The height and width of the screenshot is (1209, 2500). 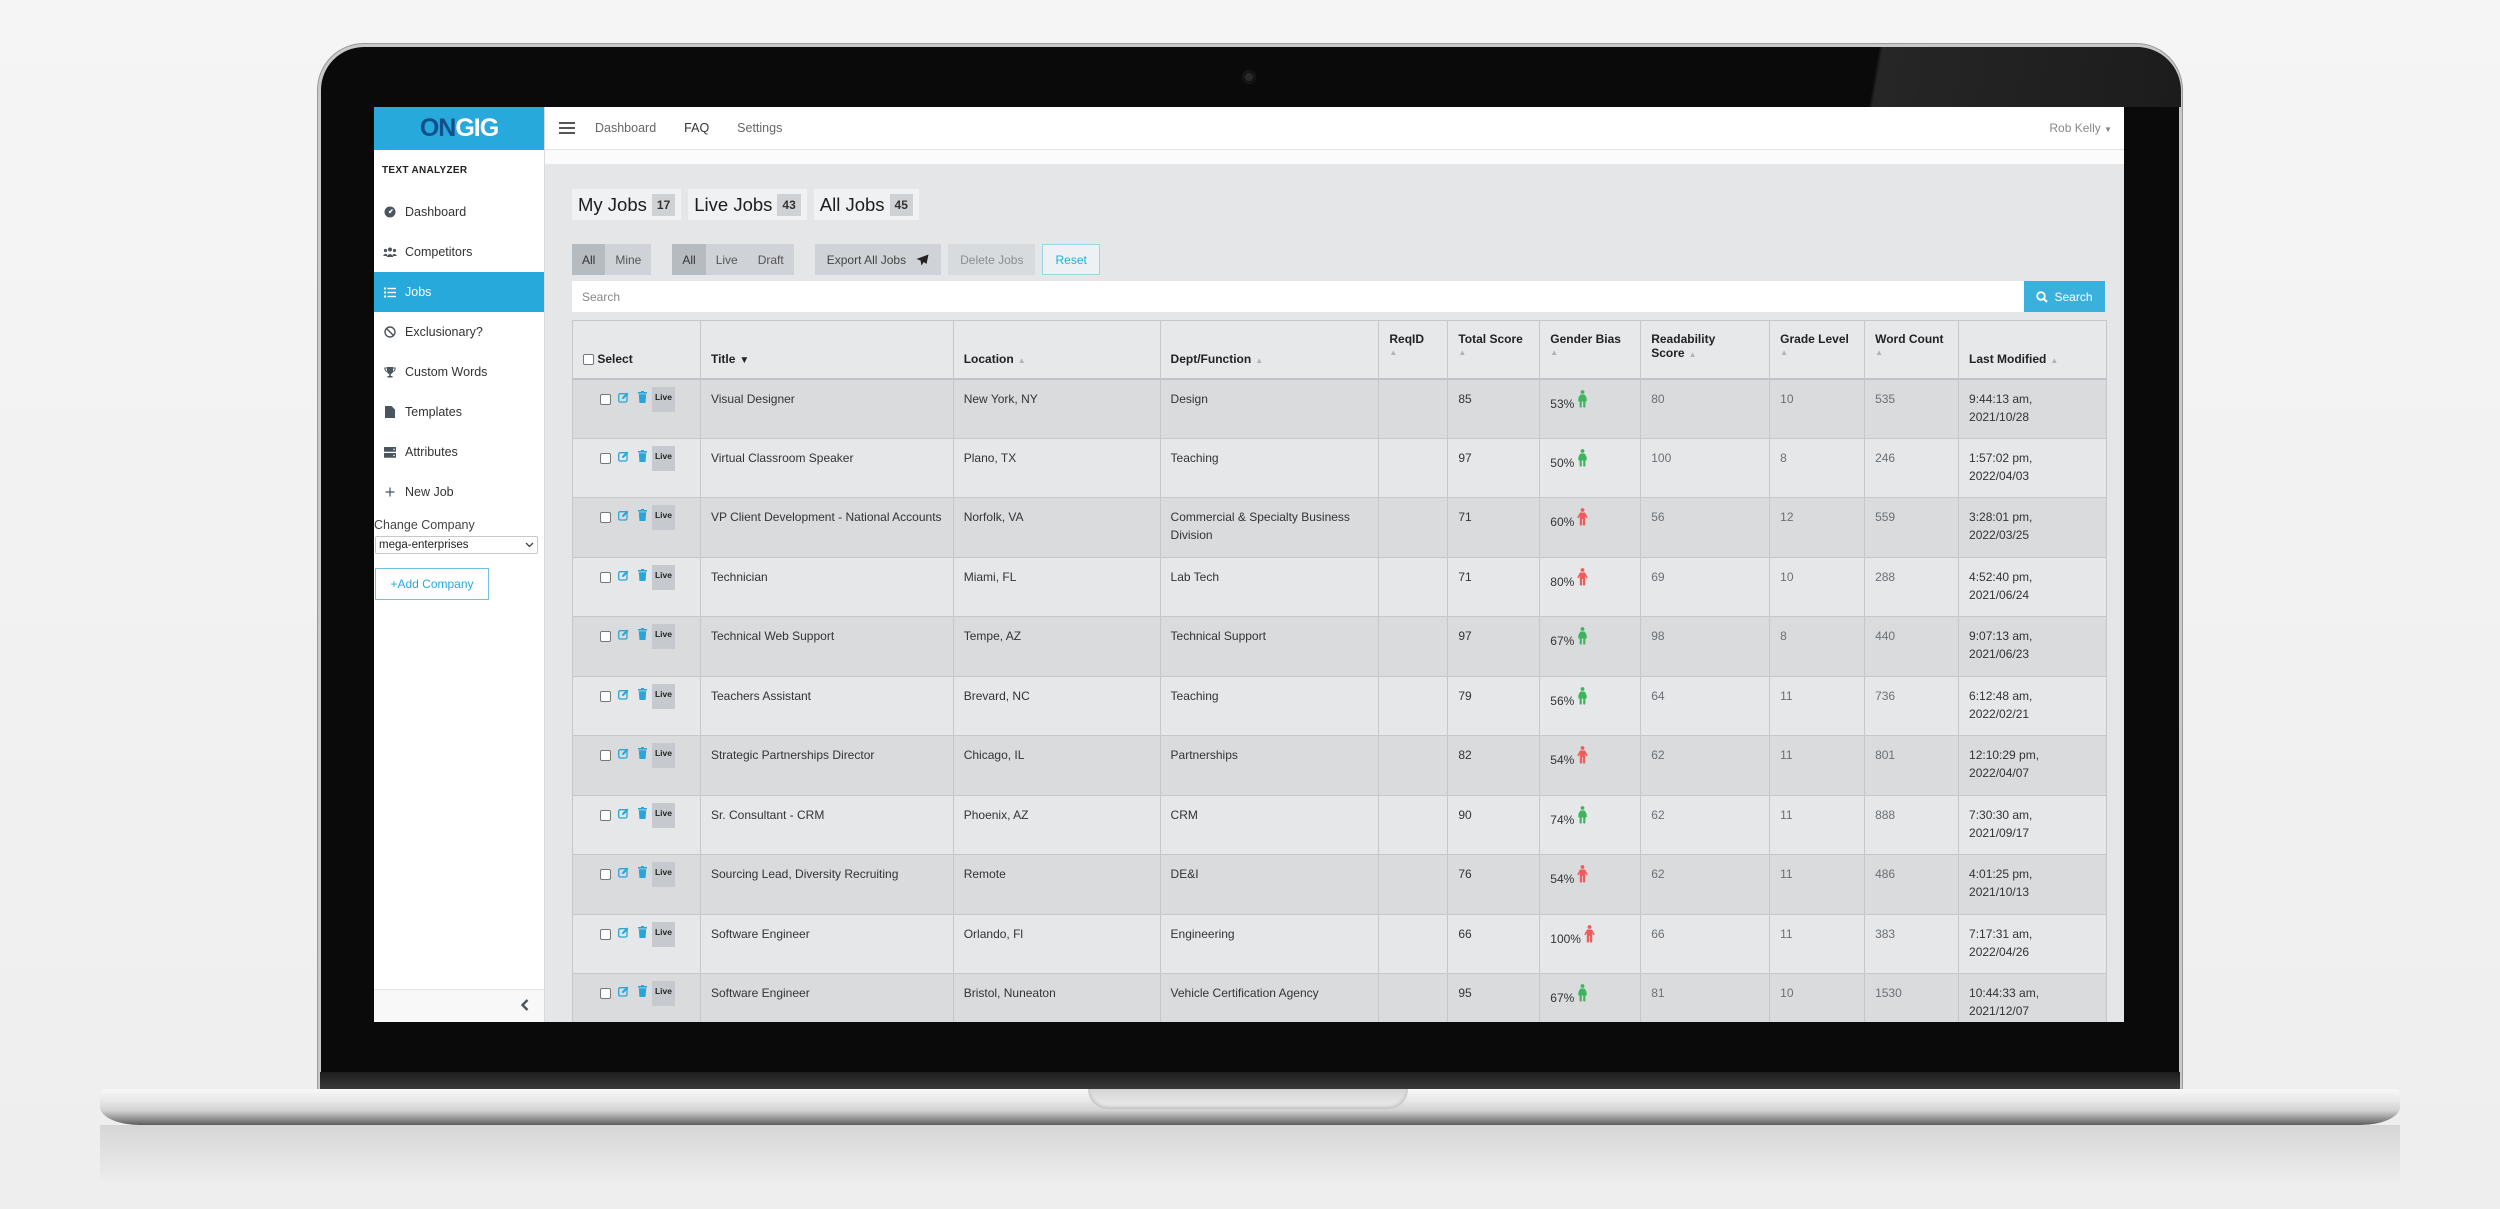 What do you see at coordinates (826, 350) in the screenshot?
I see `header-title: Title ▼` at bounding box center [826, 350].